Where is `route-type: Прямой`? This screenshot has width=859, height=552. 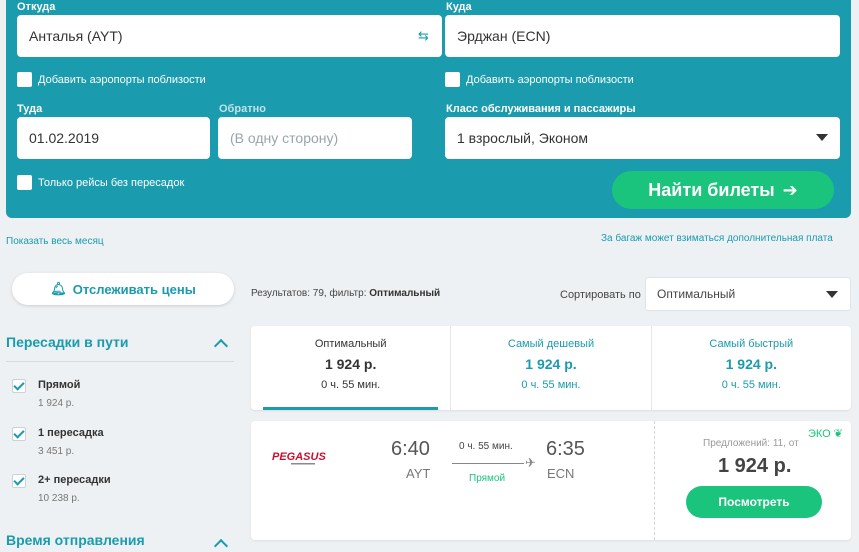 route-type: Прямой is located at coordinates (487, 478).